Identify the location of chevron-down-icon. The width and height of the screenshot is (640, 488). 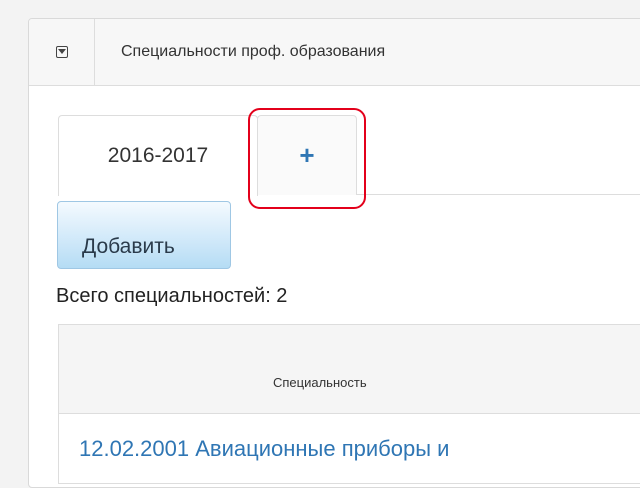
(61, 51).